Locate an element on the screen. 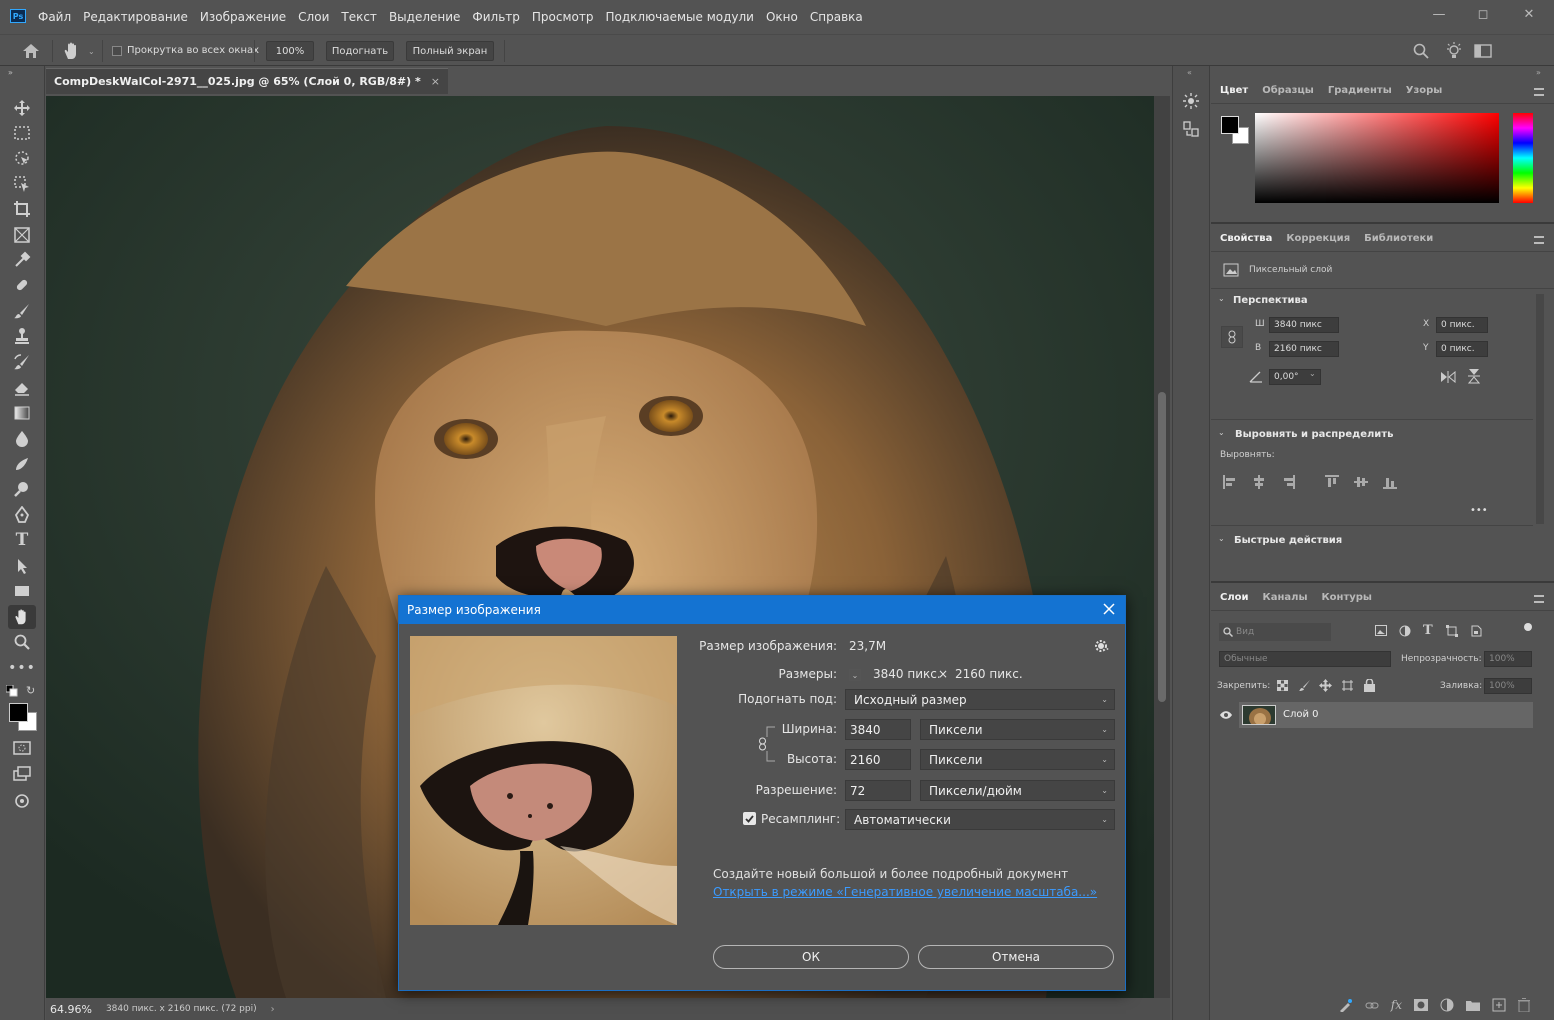 This screenshot has height=1020, width=1554. dialog-titlebar: Размер изображения is located at coordinates (762, 610).